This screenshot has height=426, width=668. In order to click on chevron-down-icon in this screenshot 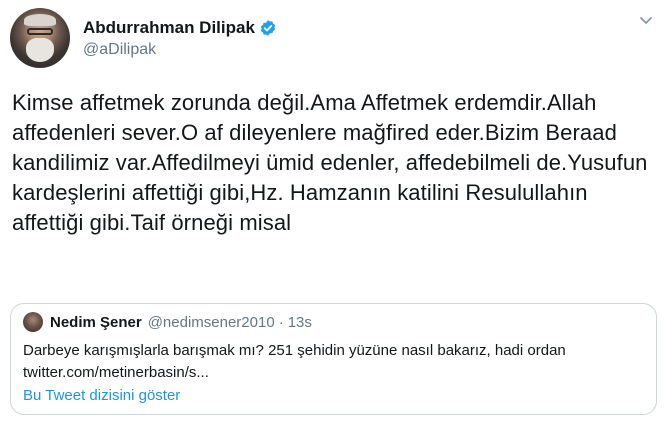, I will do `click(646, 20)`.